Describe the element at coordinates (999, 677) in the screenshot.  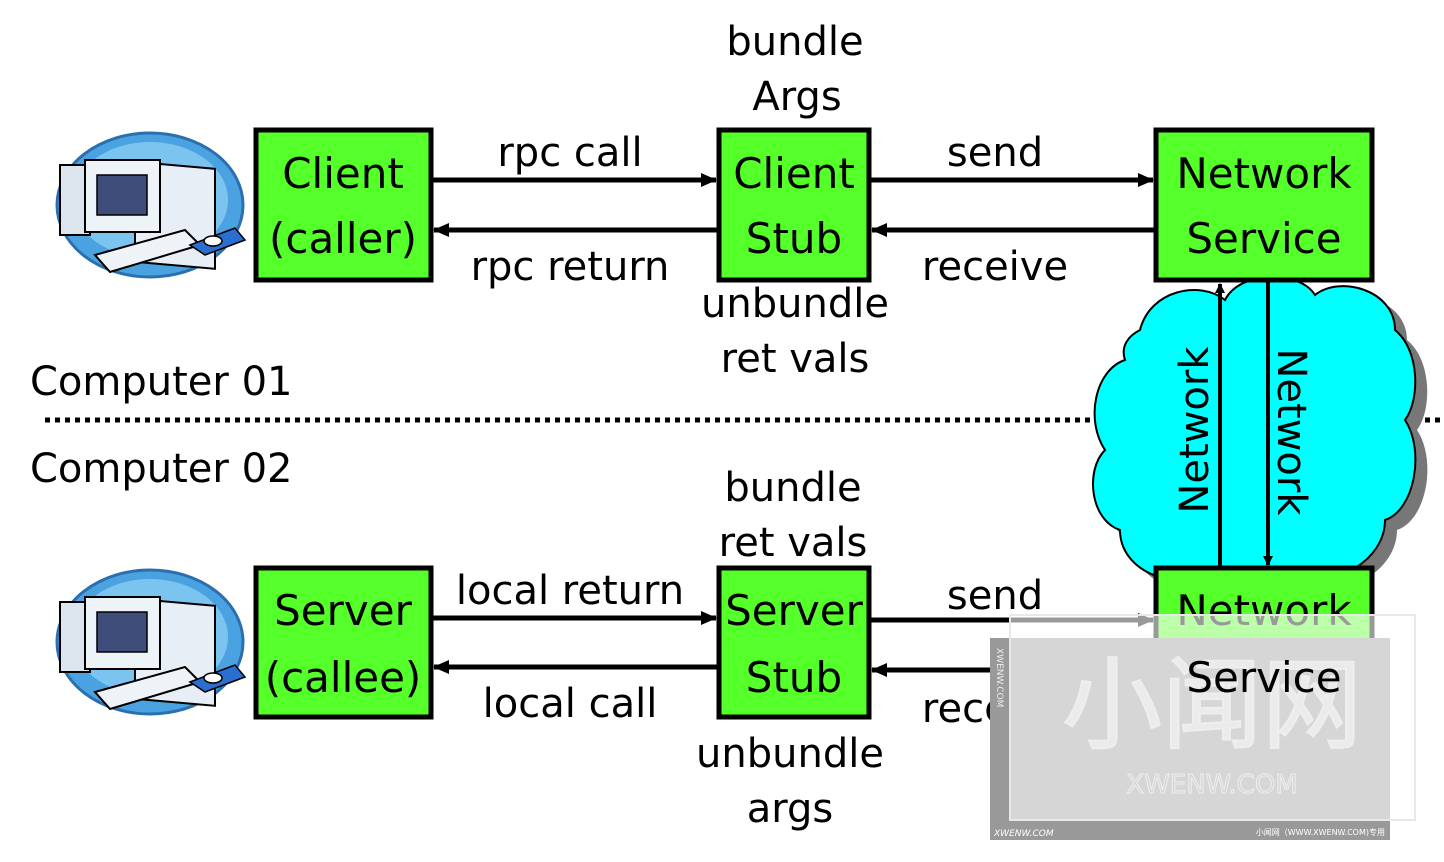
I see `watermark-side: XWENW.COM` at that location.